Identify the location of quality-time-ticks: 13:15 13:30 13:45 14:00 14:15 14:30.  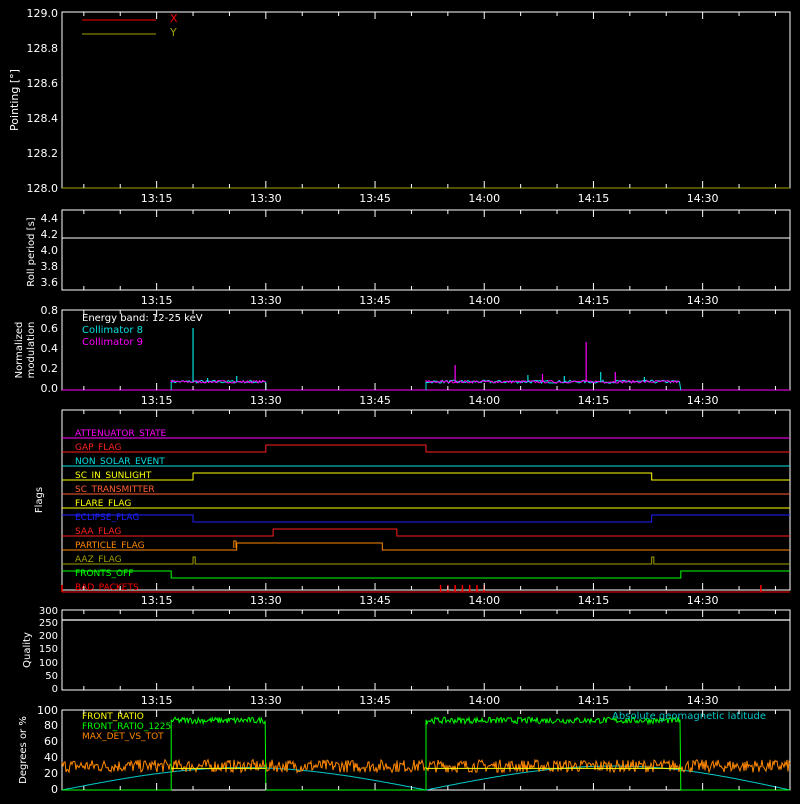
(429, 658).